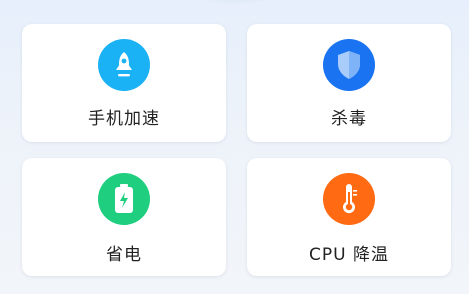 The width and height of the screenshot is (469, 294). I want to click on phone-boost-label: 手机加速, so click(124, 119).